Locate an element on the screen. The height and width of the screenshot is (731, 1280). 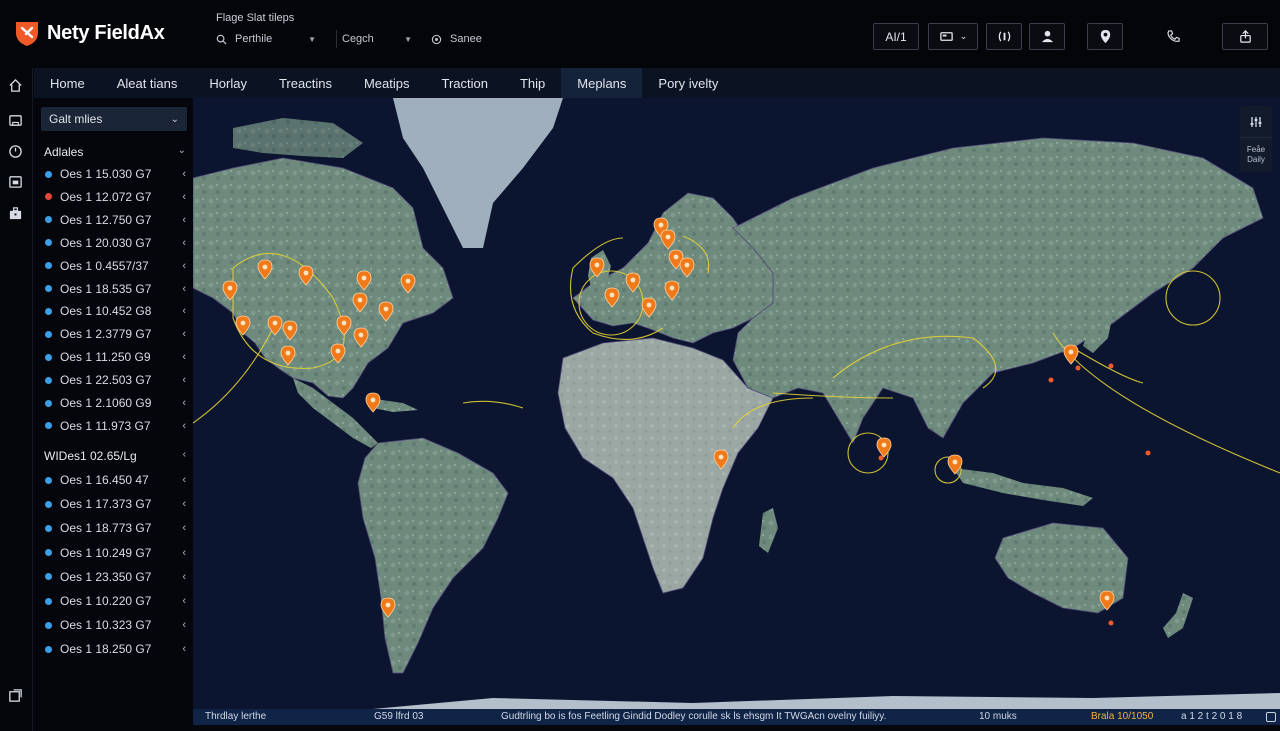
inbox-icon is located at coordinates (15, 120).